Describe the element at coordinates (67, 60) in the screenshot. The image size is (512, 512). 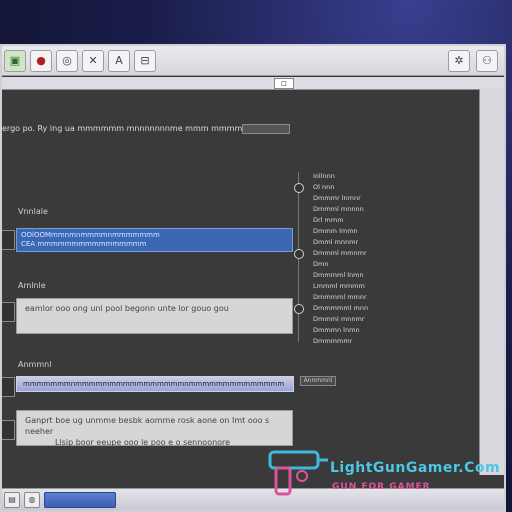
I see `globe-icon: ◎` at that location.